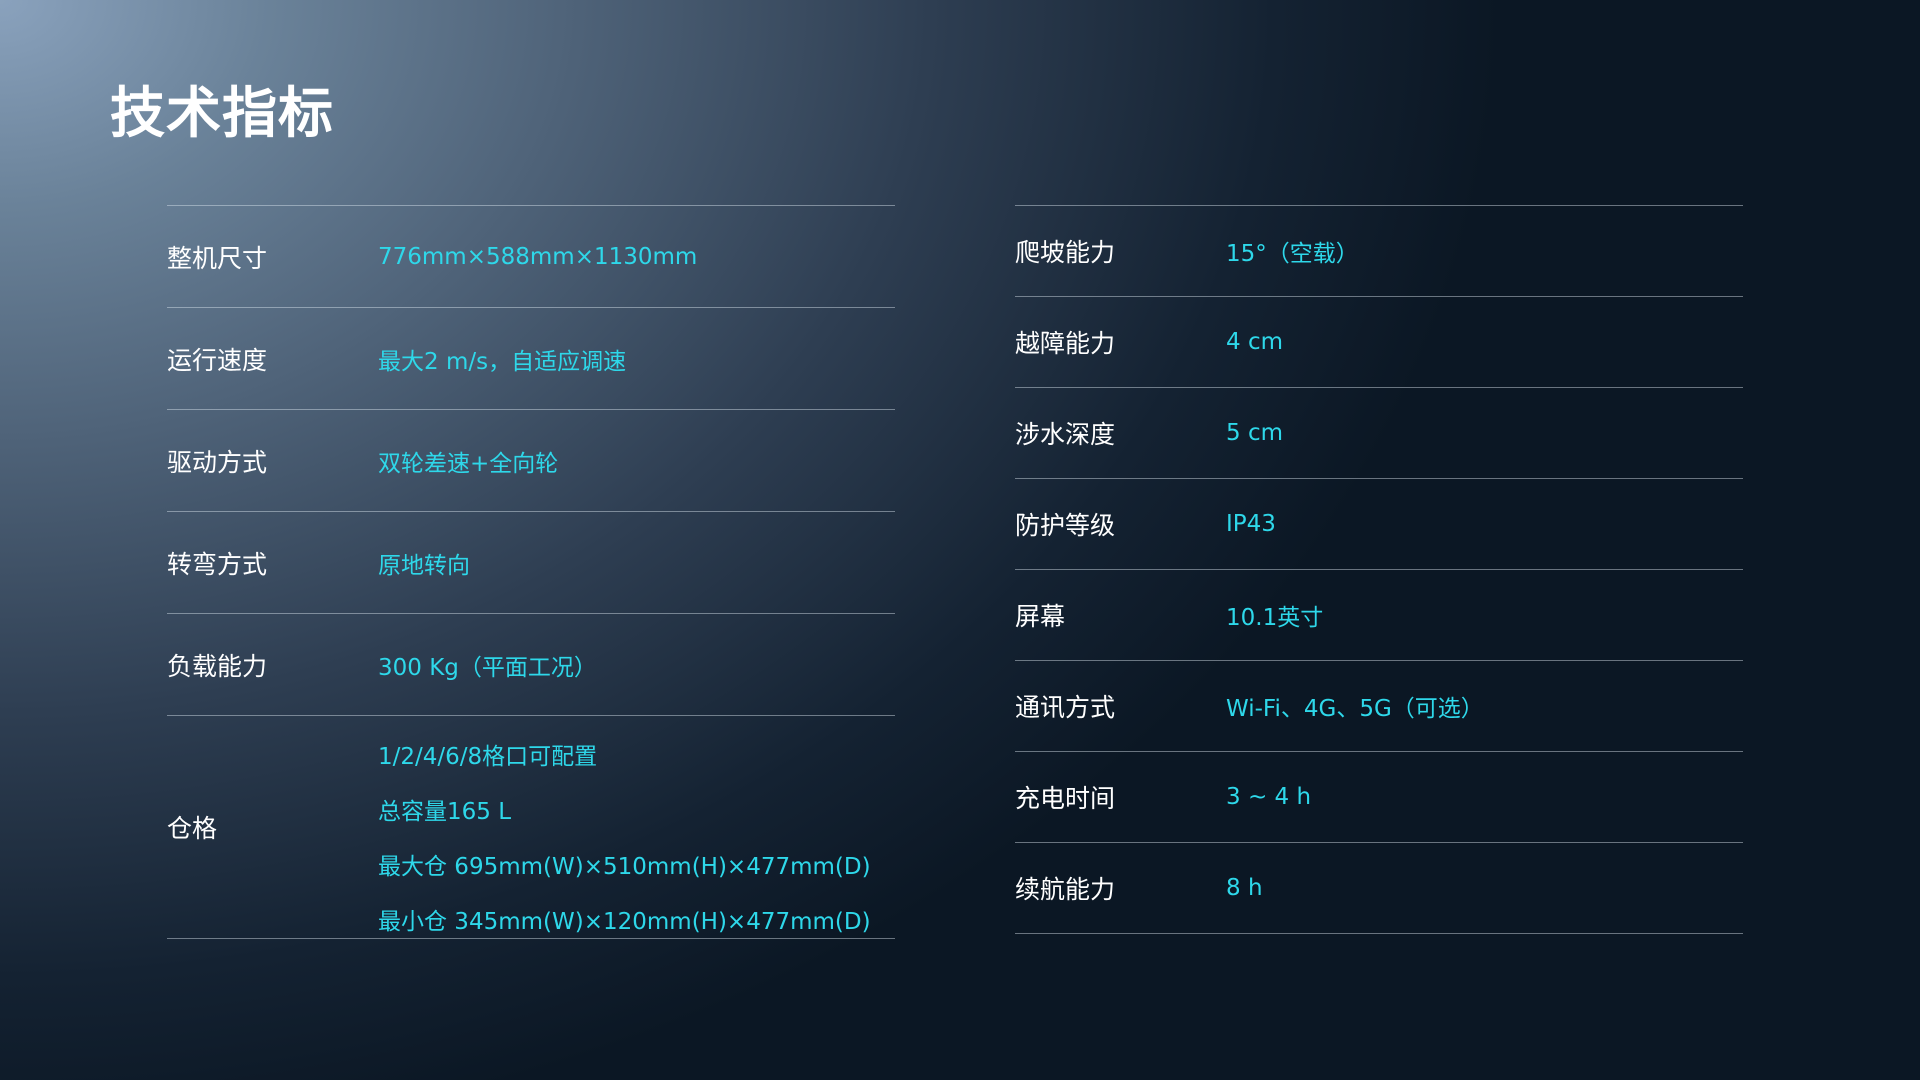  I want to click on spec-value: 15°（空载）, so click(1292, 254).